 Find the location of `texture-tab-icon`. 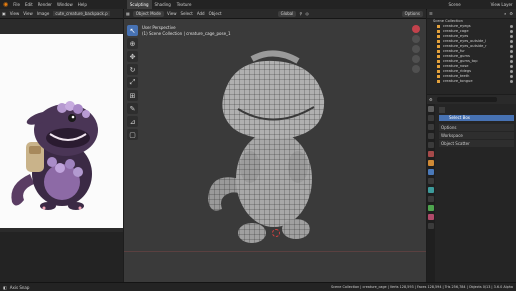

texture-tab-icon is located at coordinates (431, 226).